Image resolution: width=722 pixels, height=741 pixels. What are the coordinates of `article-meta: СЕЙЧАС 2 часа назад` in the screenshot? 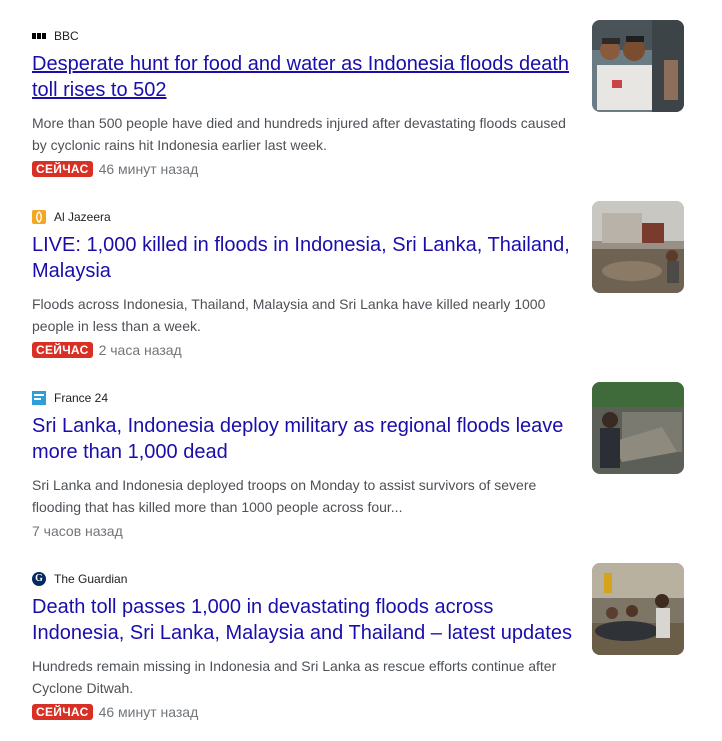 It's located at (107, 350).